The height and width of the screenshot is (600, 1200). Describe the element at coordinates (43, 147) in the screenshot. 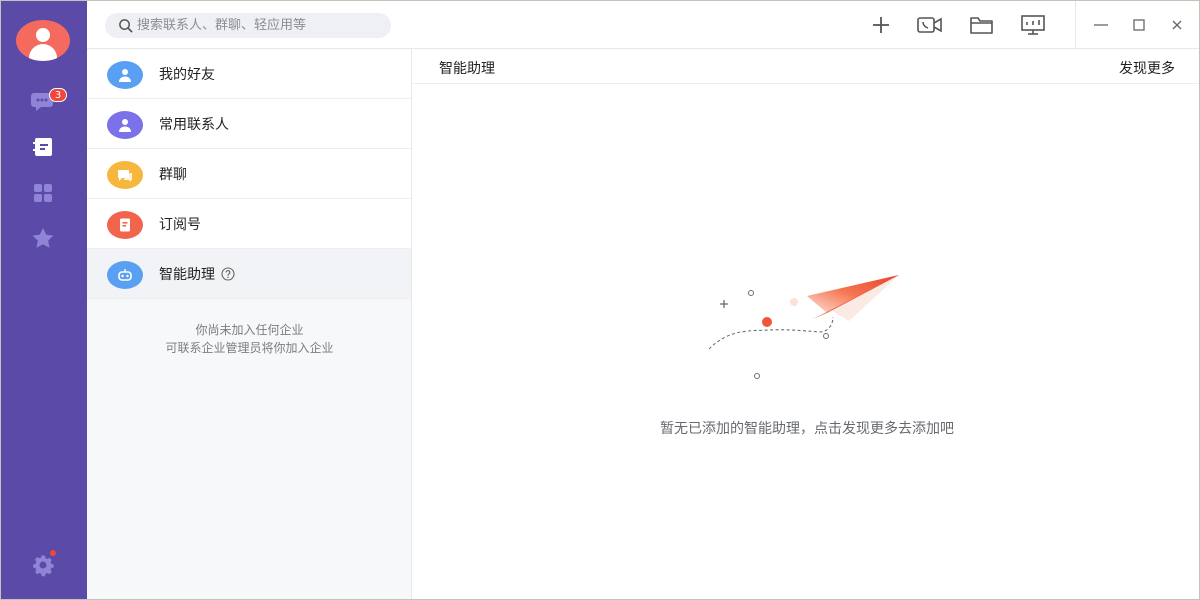

I see `contacts-book-icon` at that location.